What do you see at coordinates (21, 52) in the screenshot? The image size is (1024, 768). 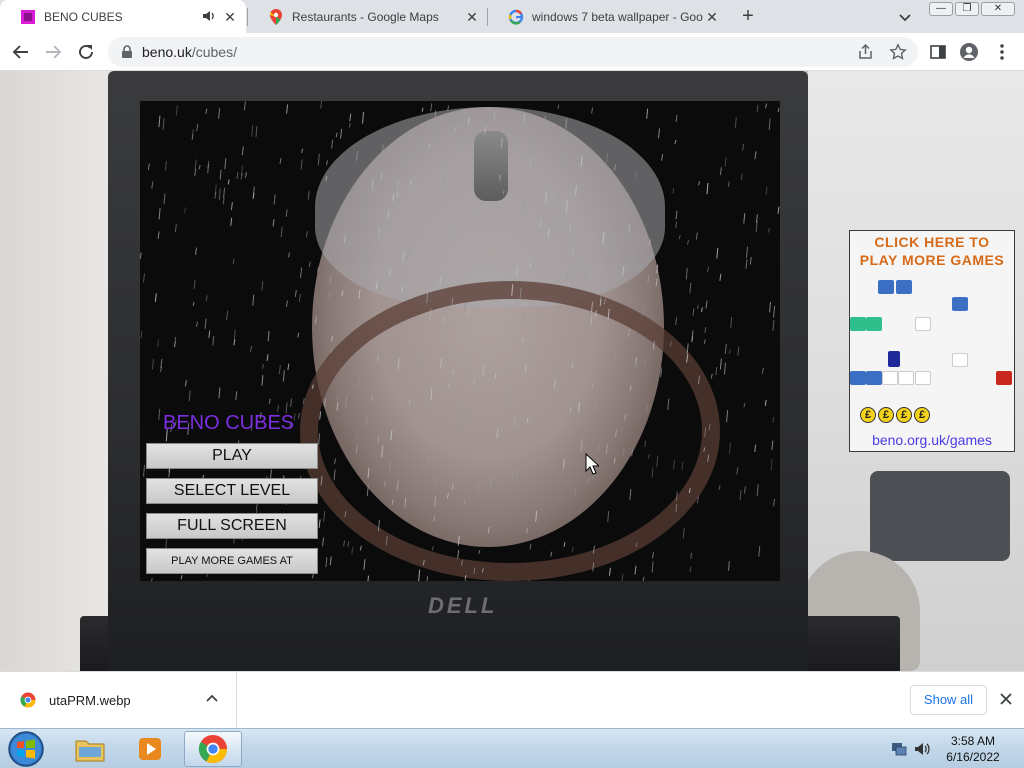 I see `back-button` at bounding box center [21, 52].